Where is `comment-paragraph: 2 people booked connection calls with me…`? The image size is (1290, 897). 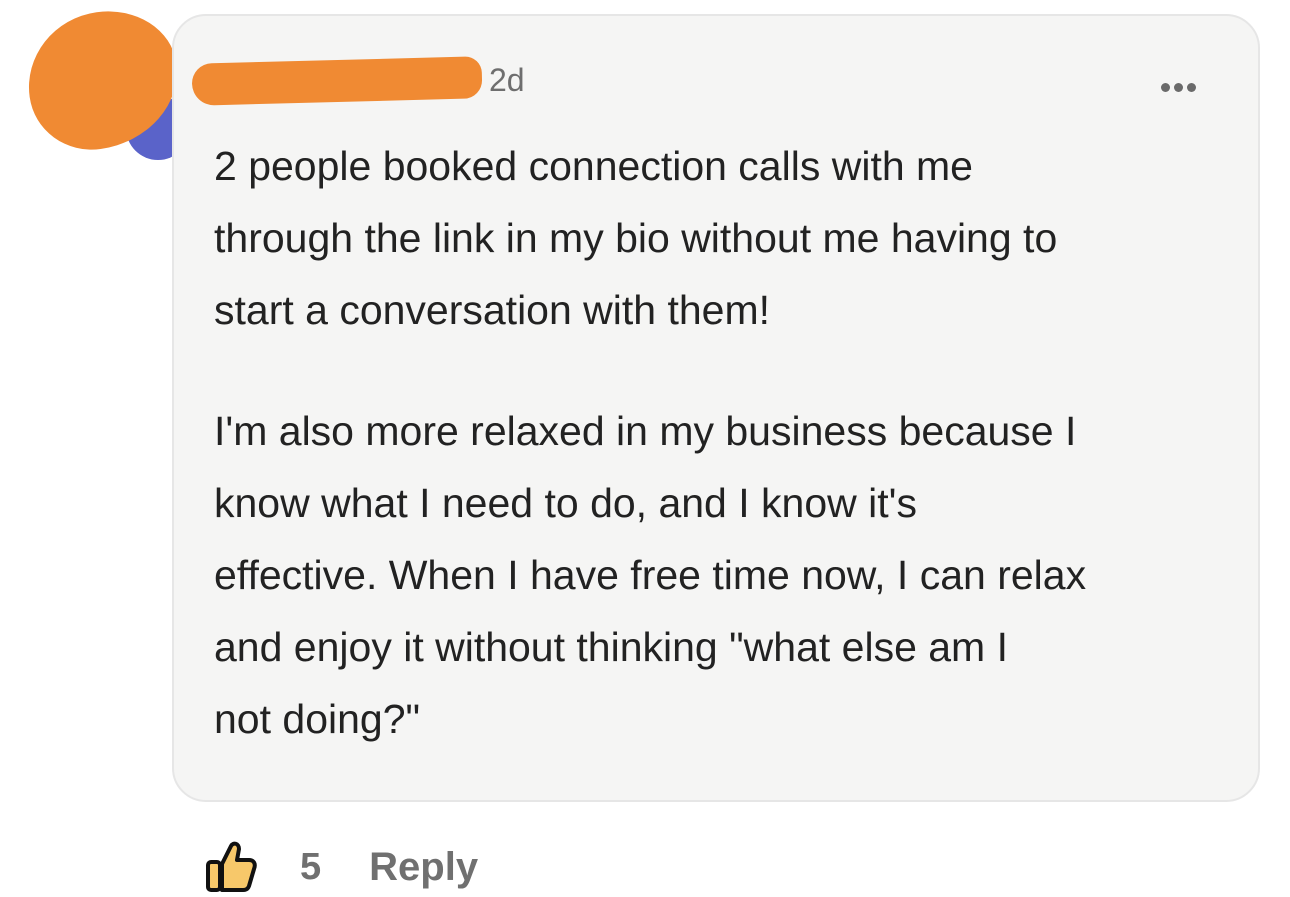 comment-paragraph: 2 people booked connection calls with me… is located at coordinates (636, 238).